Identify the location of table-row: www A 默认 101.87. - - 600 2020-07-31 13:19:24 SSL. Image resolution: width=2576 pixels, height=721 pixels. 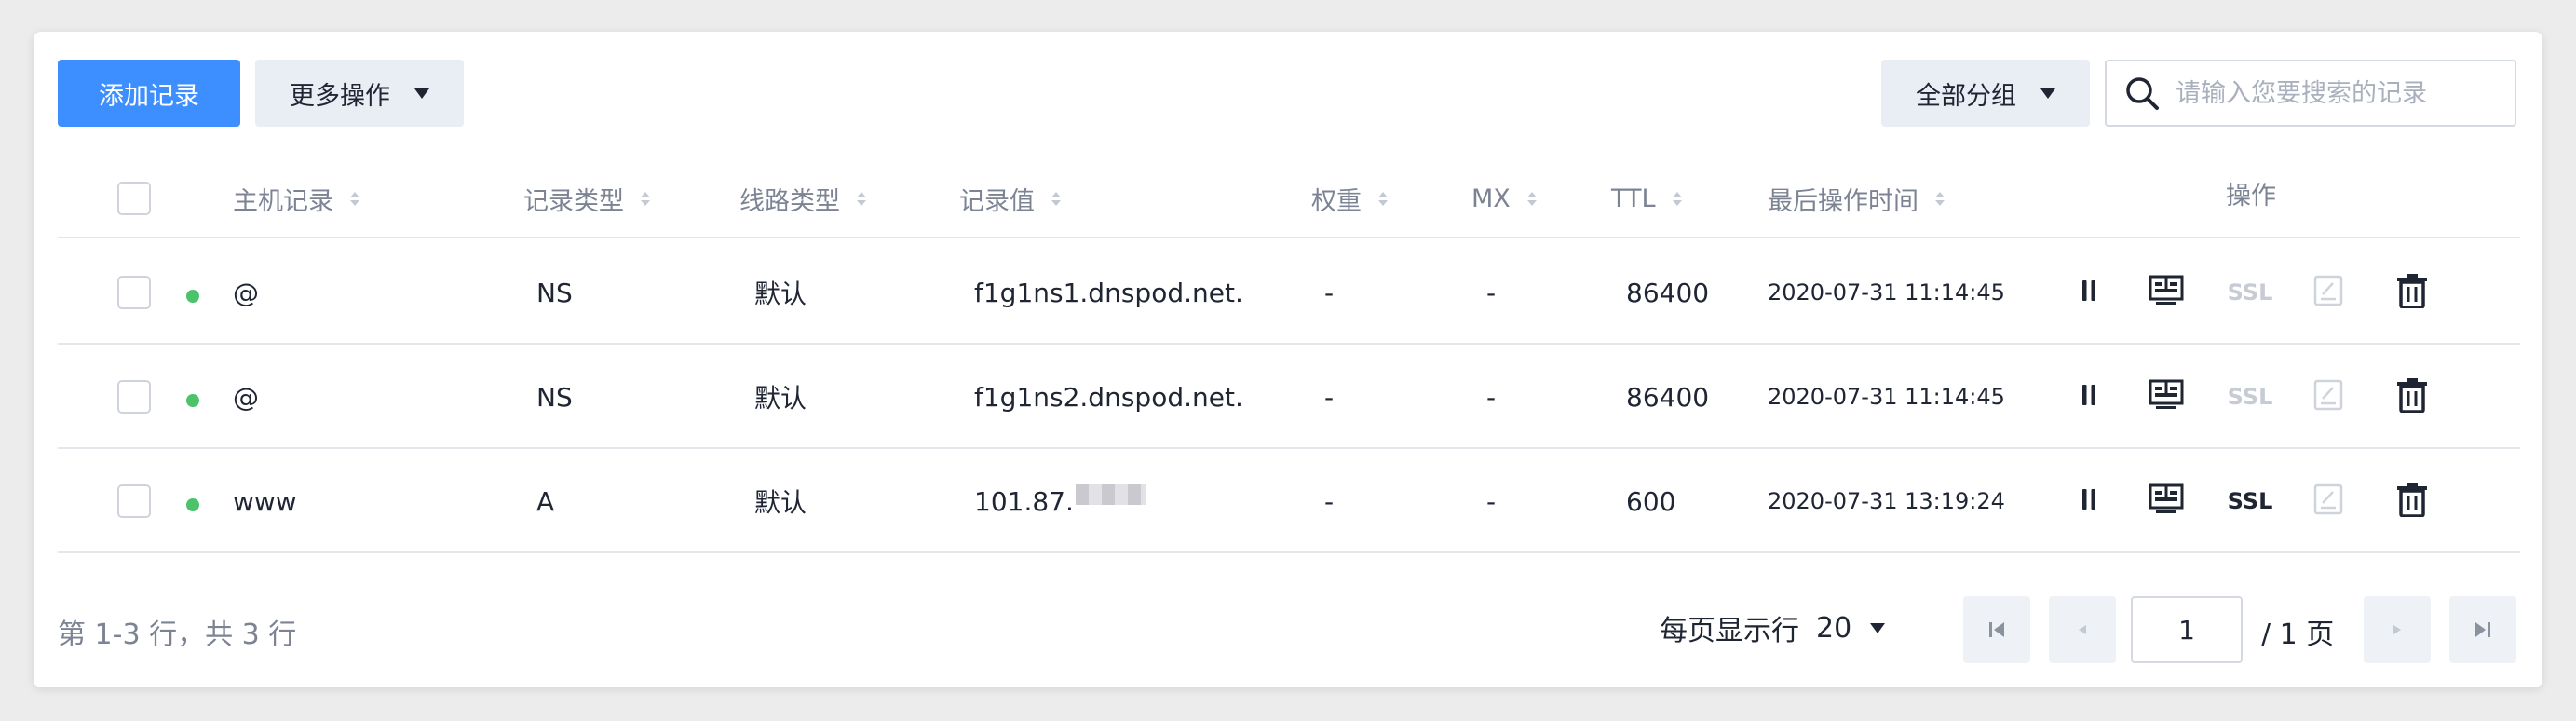
(1289, 501).